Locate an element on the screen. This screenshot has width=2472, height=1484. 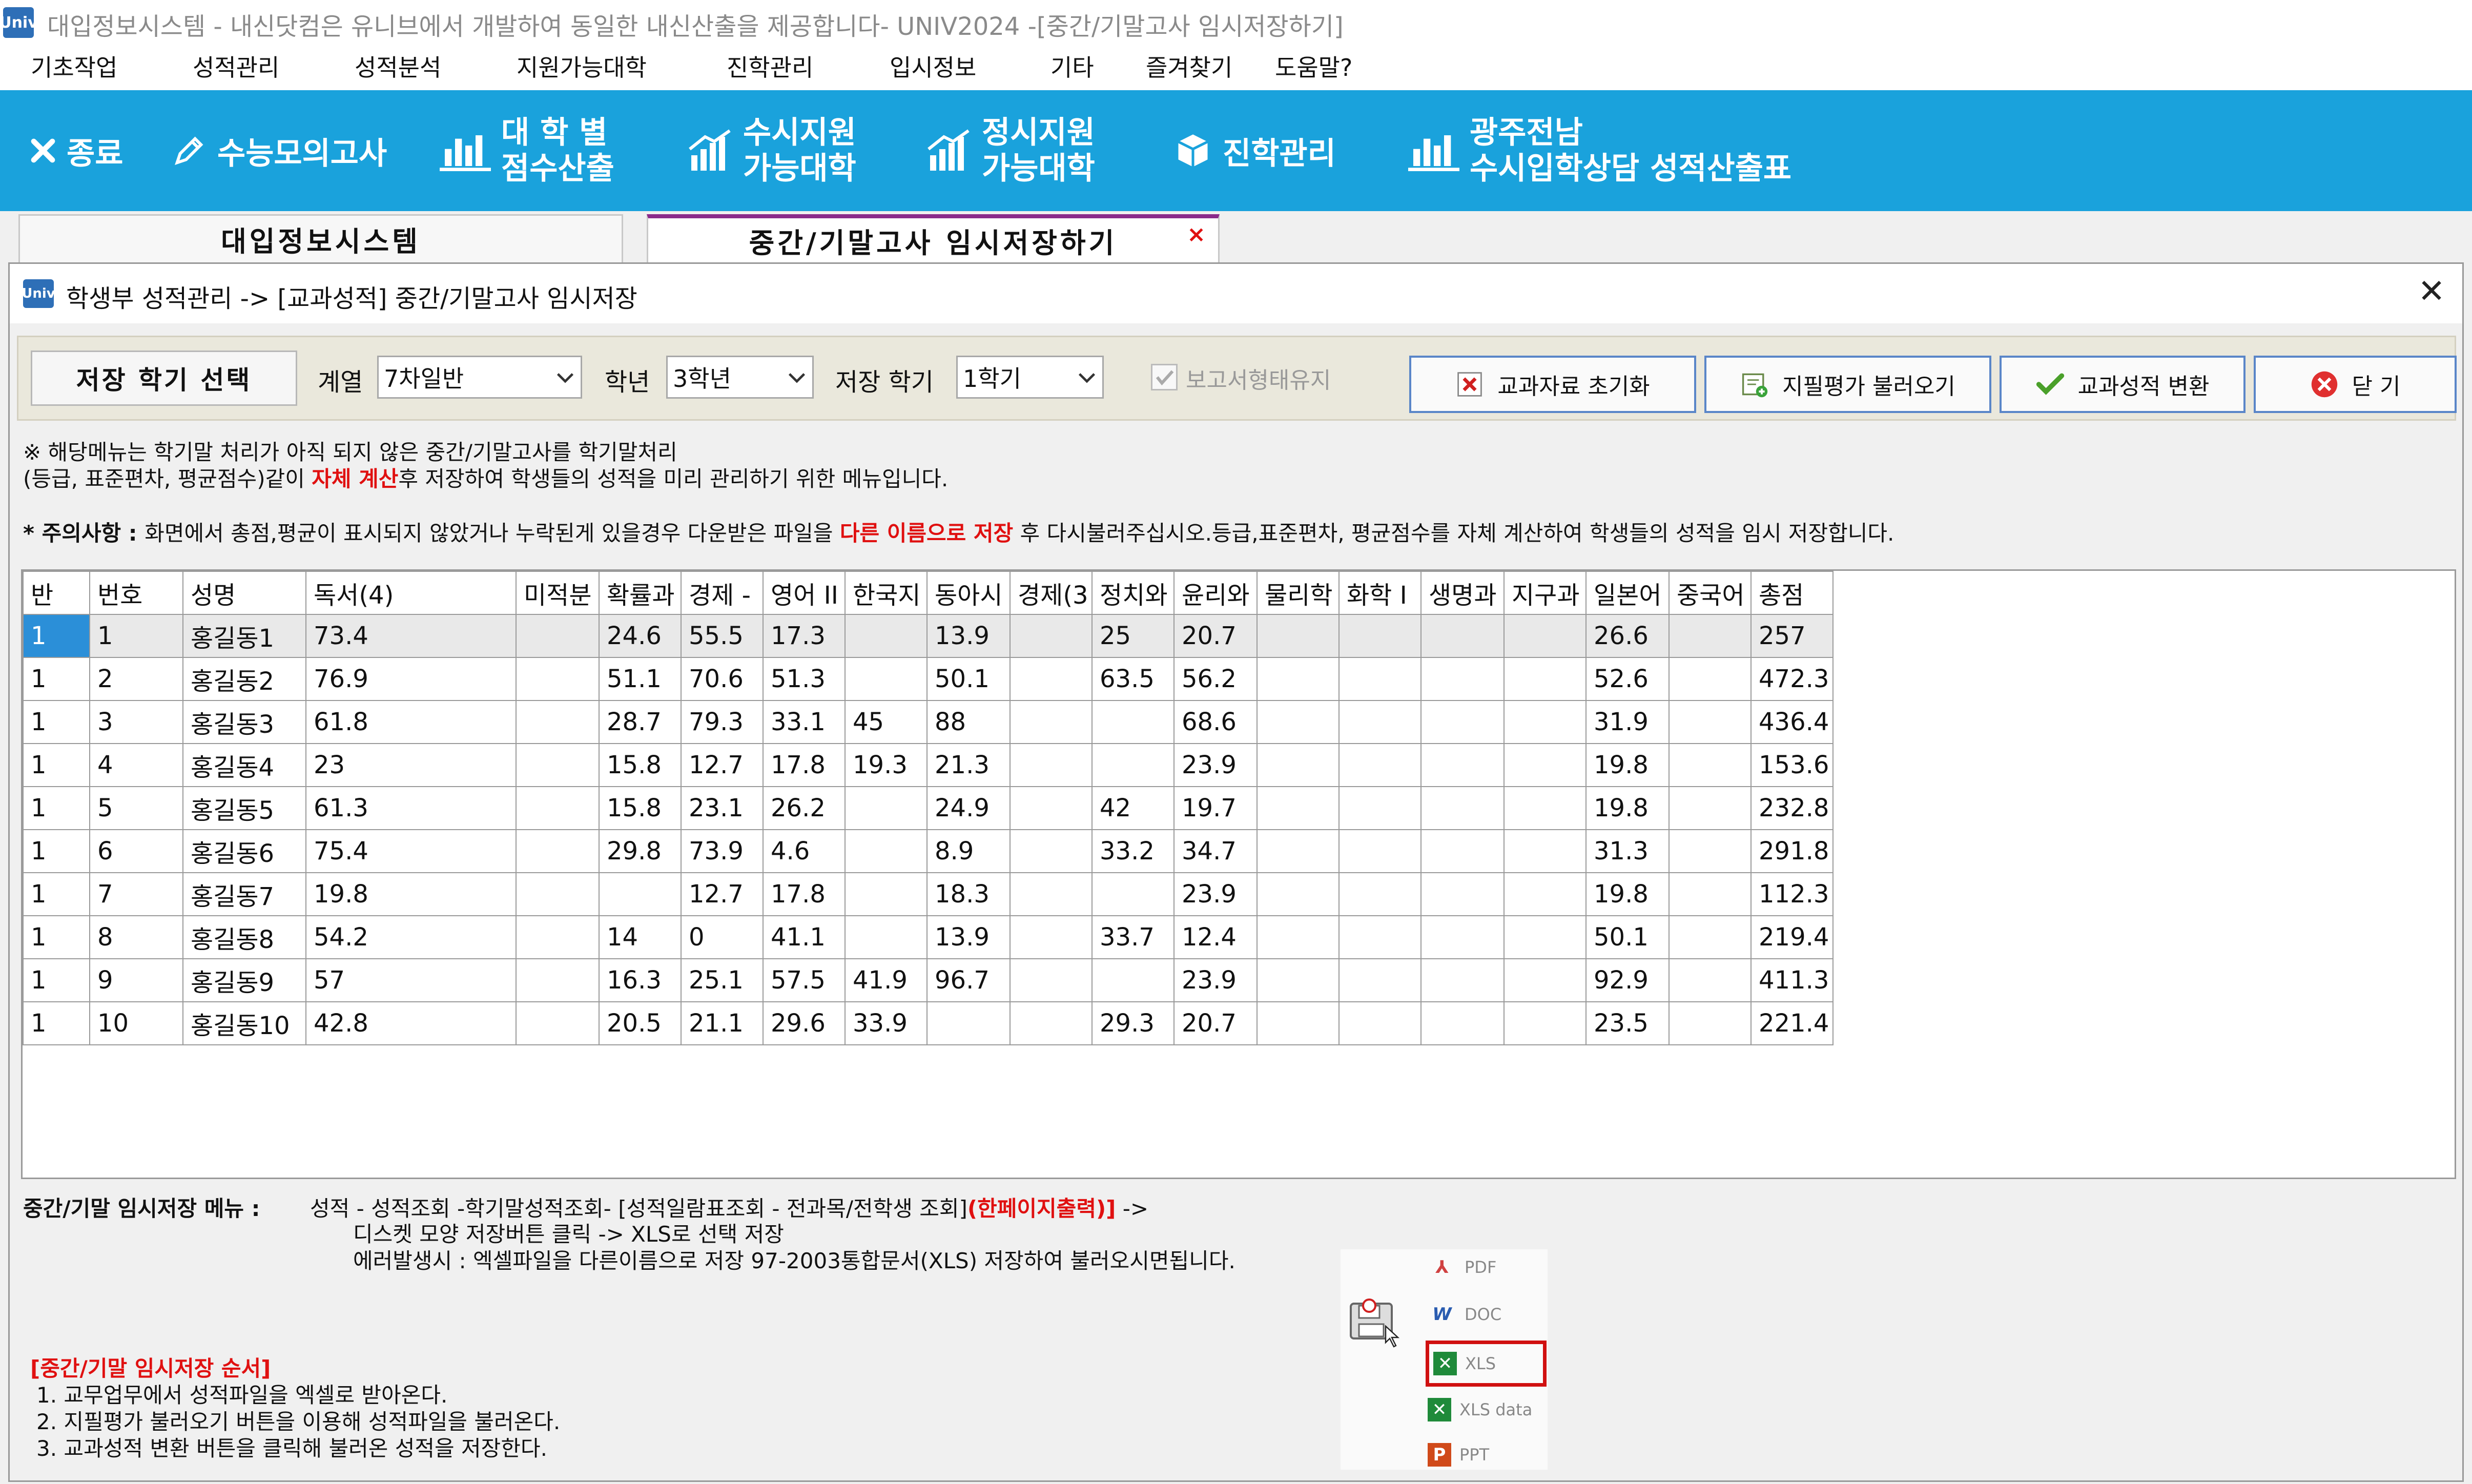
table-cell: 21.1 is located at coordinates (722, 1023).